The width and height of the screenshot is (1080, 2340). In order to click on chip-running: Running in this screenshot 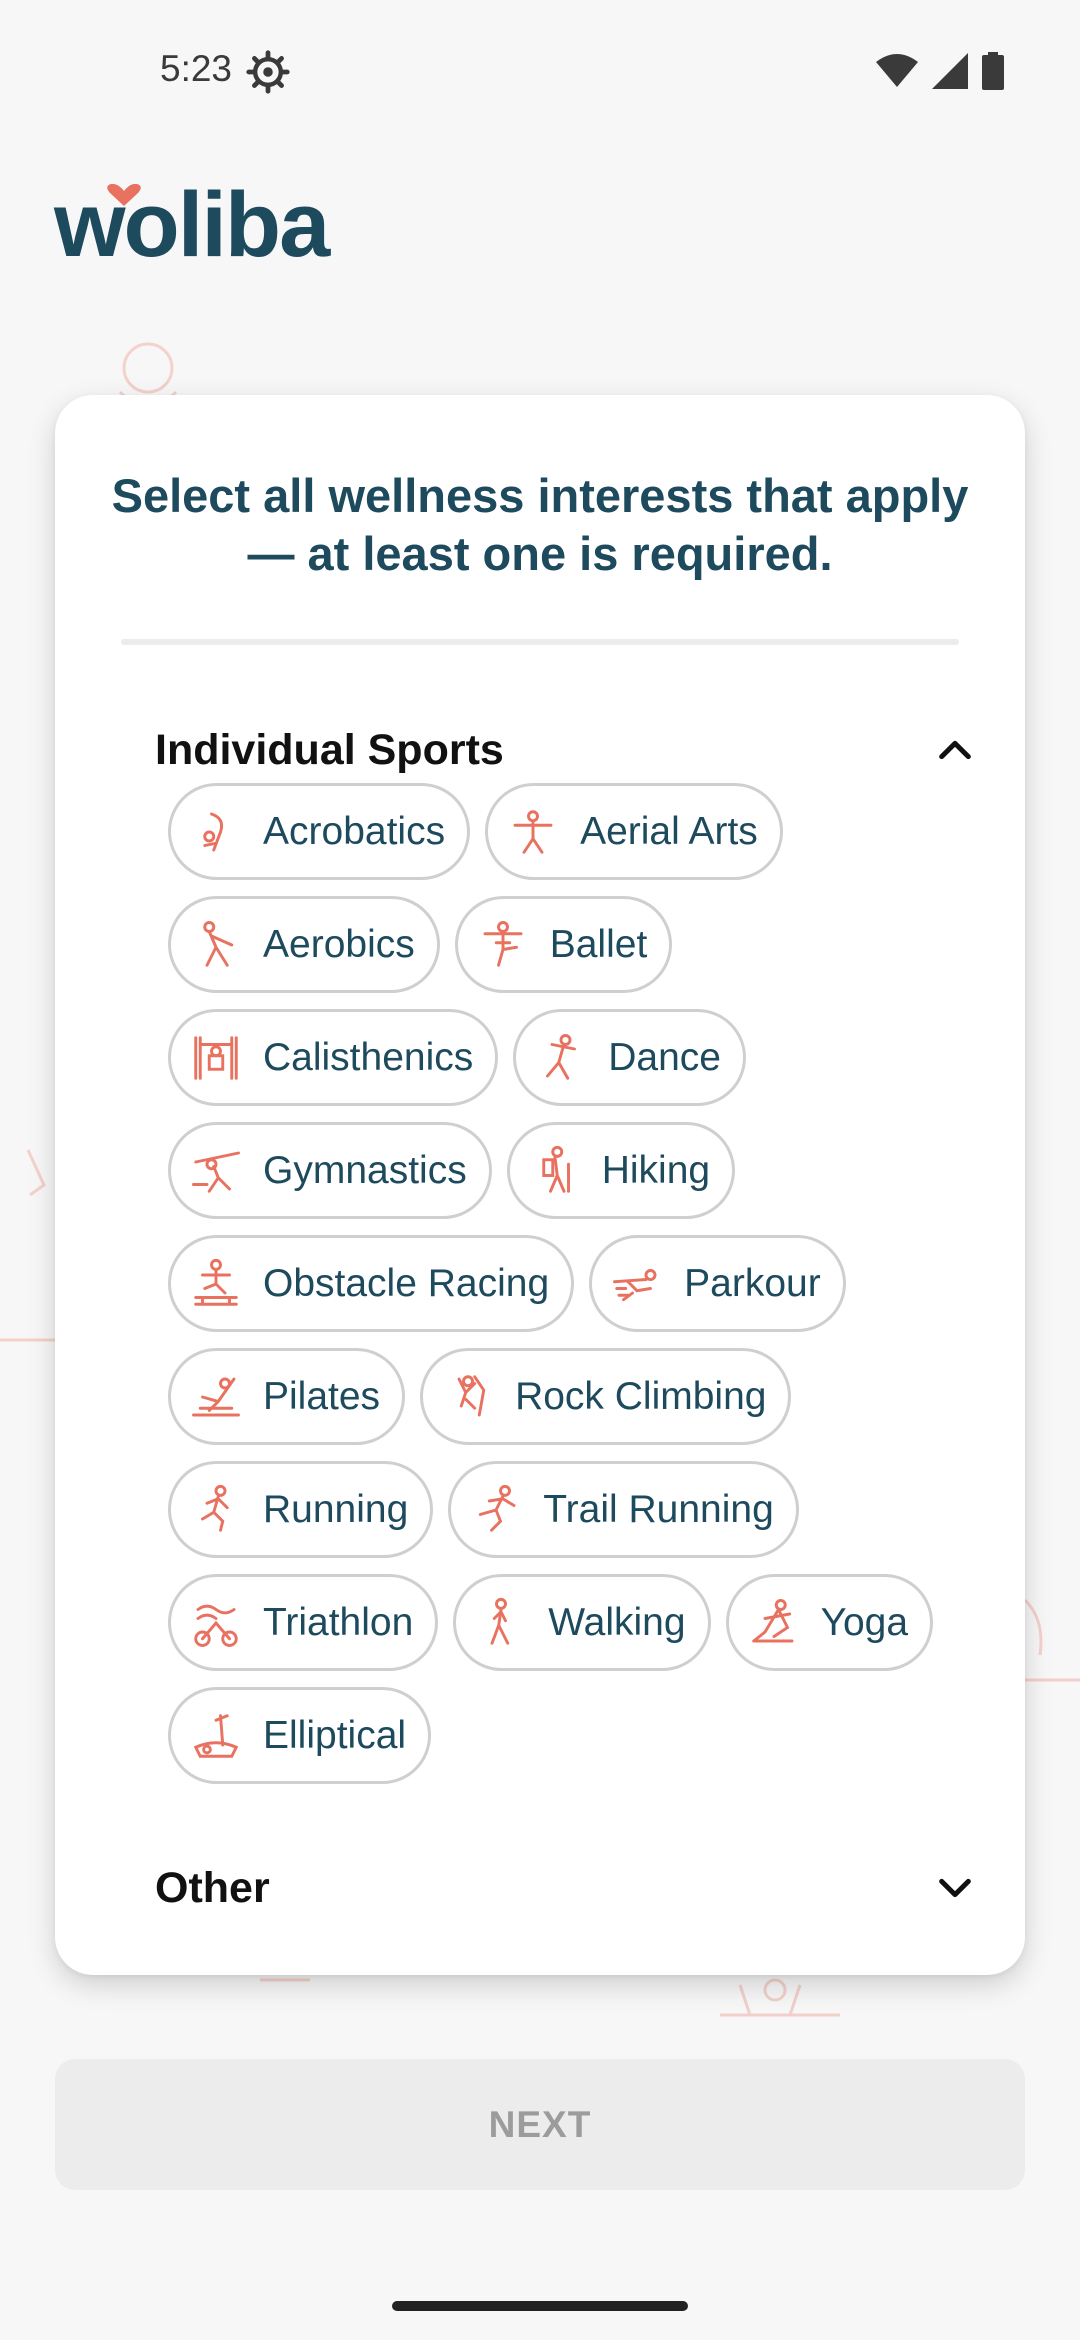, I will do `click(301, 1509)`.